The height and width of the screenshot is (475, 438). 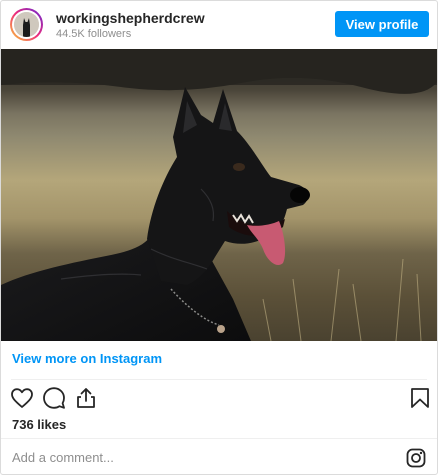 I want to click on divider, so click(x=219, y=379).